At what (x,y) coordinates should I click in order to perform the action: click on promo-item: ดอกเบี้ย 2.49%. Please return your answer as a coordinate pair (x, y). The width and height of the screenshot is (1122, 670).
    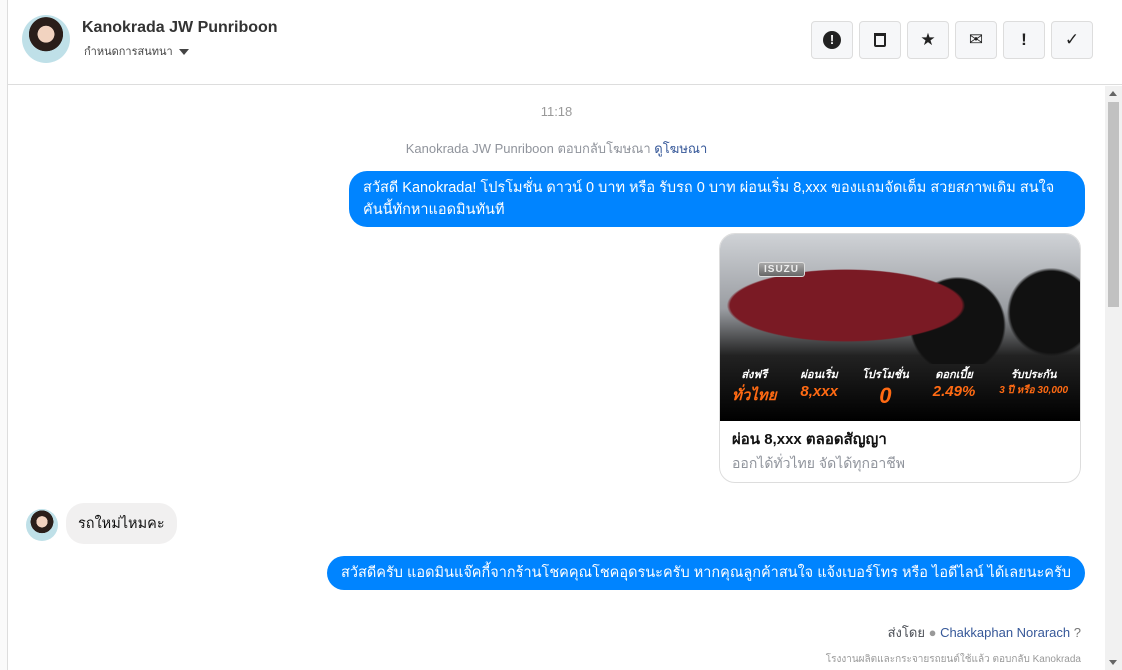
    Looking at the image, I should click on (954, 384).